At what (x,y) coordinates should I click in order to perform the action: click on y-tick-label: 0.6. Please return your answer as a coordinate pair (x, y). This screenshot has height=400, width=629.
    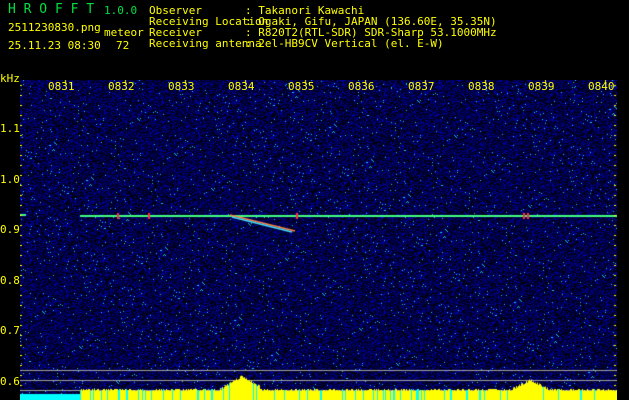
    Looking at the image, I should click on (10, 381).